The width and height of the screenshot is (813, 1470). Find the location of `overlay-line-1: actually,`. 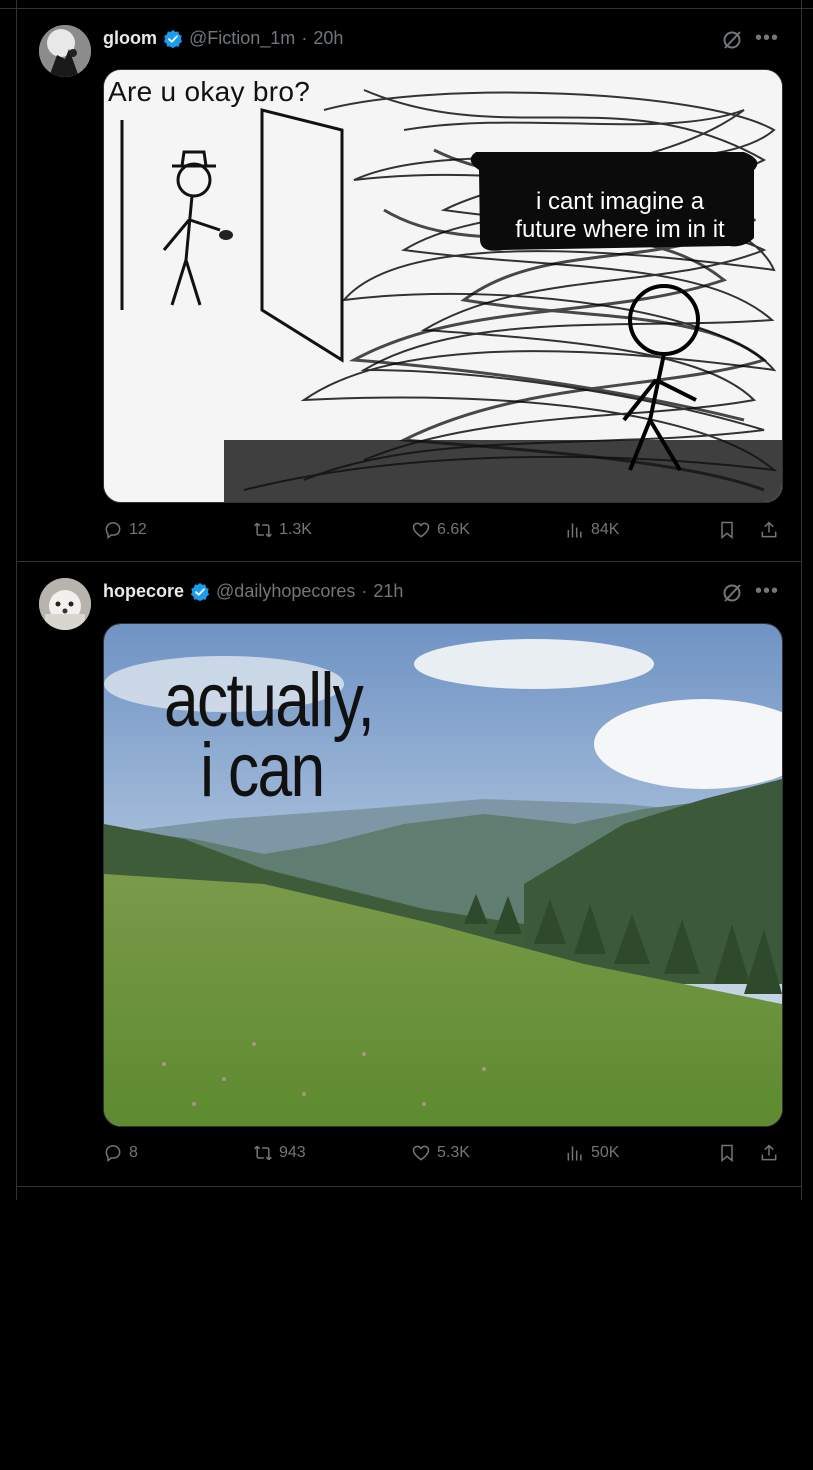

overlay-line-1: actually, is located at coordinates (269, 700).